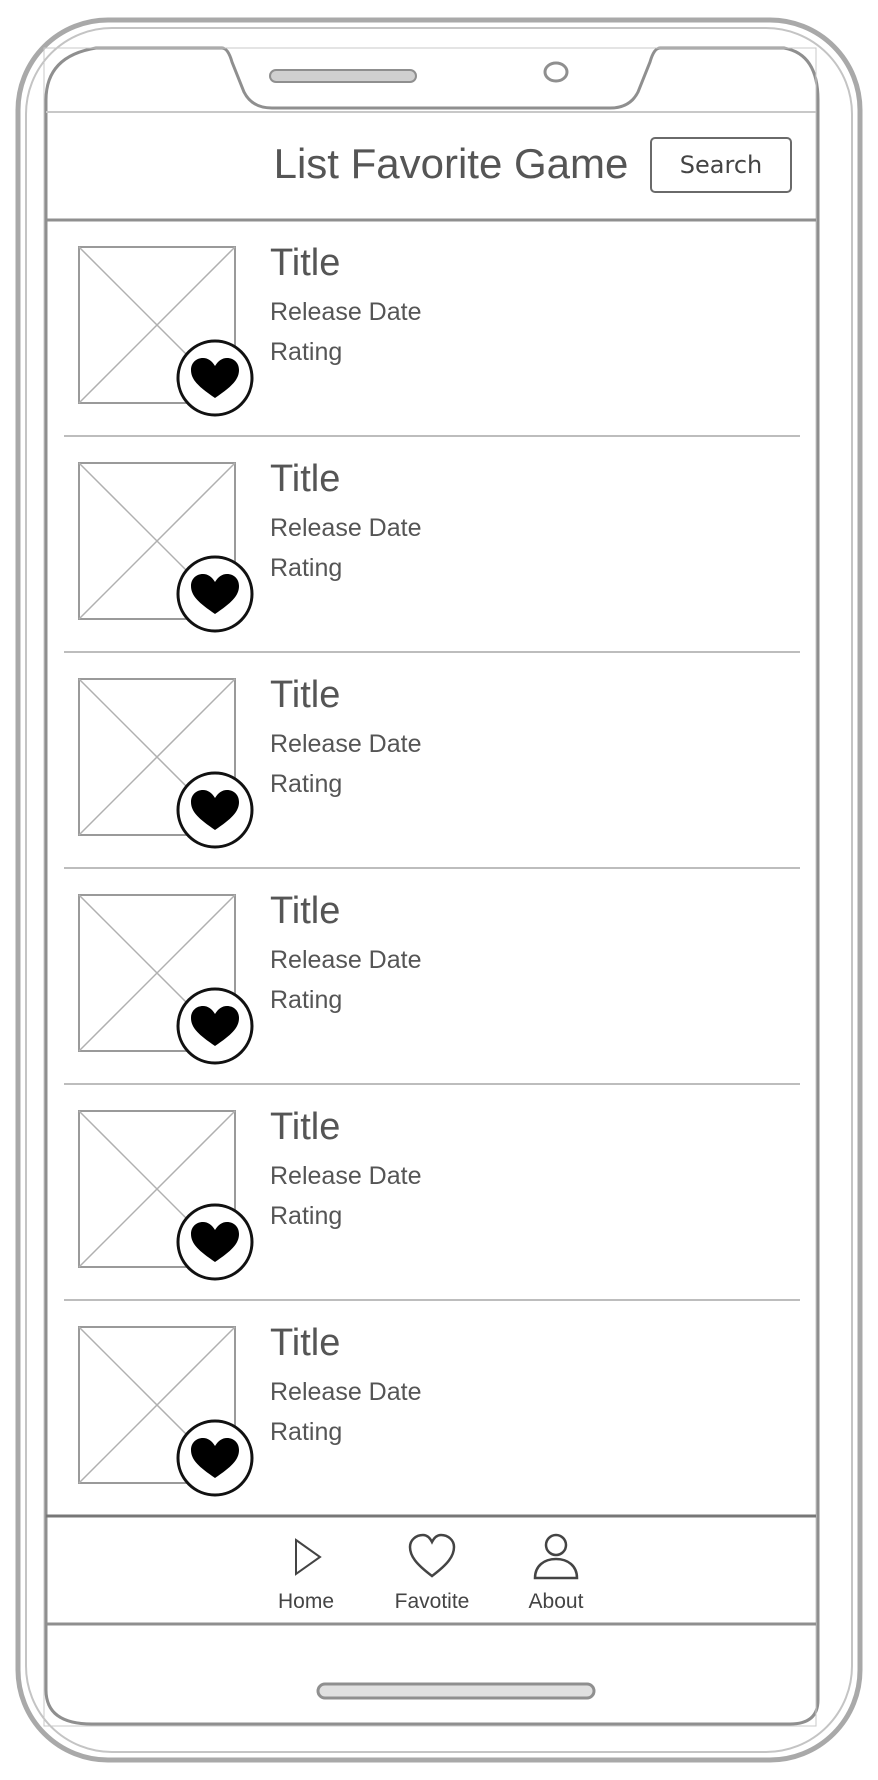 This screenshot has width=878, height=1780. What do you see at coordinates (556, 1556) in the screenshot?
I see `user-icon` at bounding box center [556, 1556].